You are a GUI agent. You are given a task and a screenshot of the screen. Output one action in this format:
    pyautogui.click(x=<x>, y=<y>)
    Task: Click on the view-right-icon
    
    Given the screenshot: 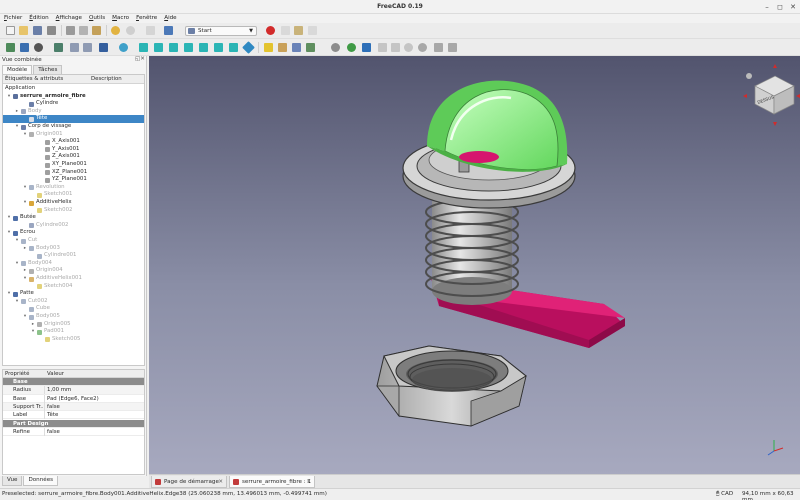 What is the action you would take?
    pyautogui.click(x=188, y=47)
    